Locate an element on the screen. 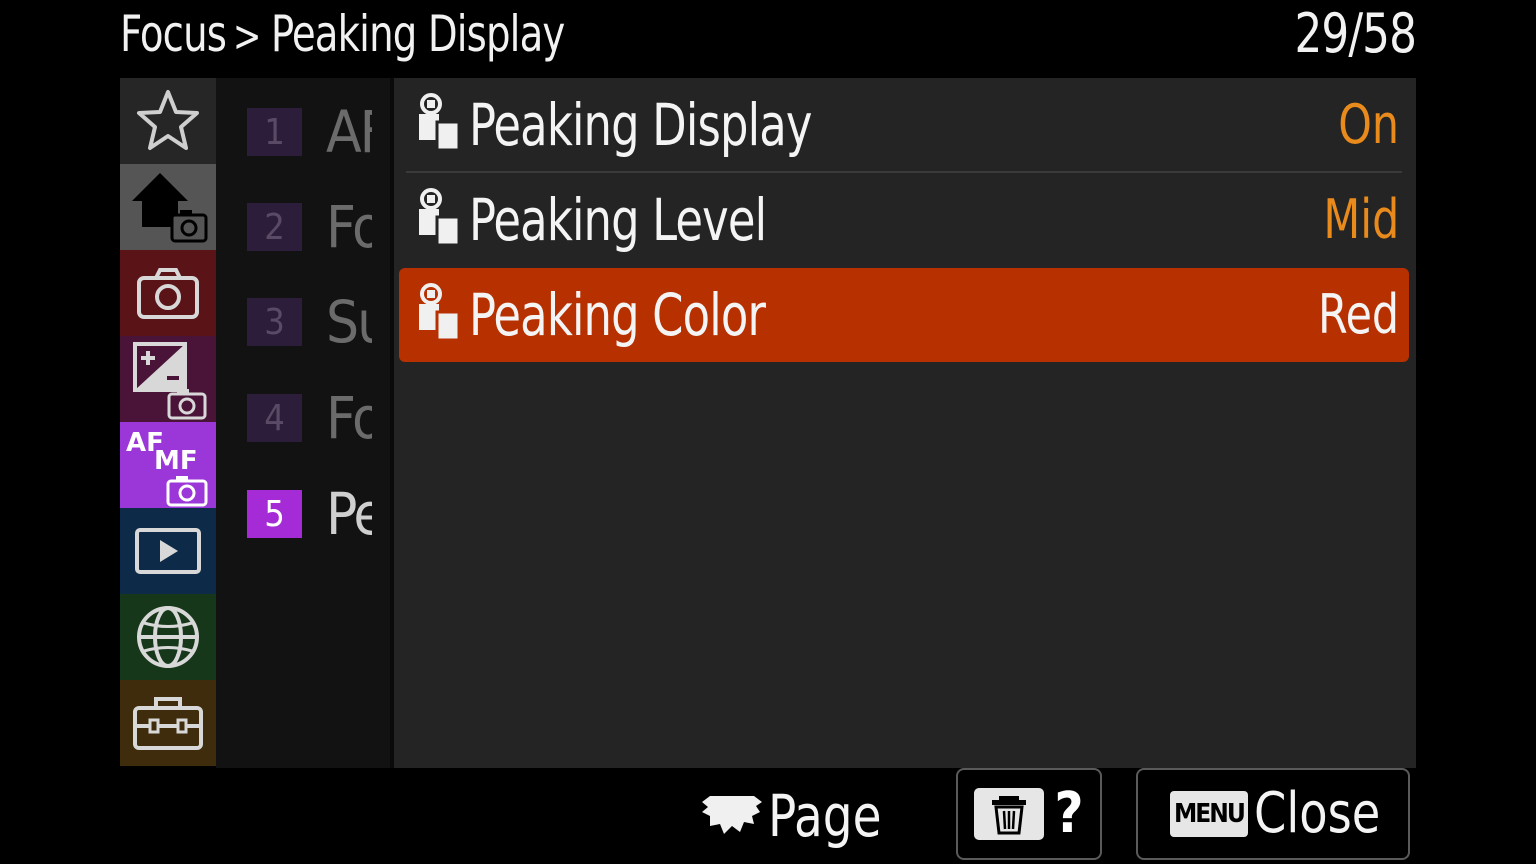  delete-help-button: ? is located at coordinates (1029, 814).